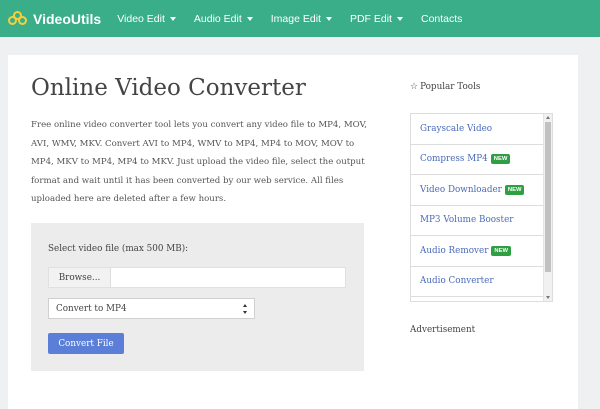 Image resolution: width=600 pixels, height=409 pixels. I want to click on tool-link: Audio Converter, so click(457, 281).